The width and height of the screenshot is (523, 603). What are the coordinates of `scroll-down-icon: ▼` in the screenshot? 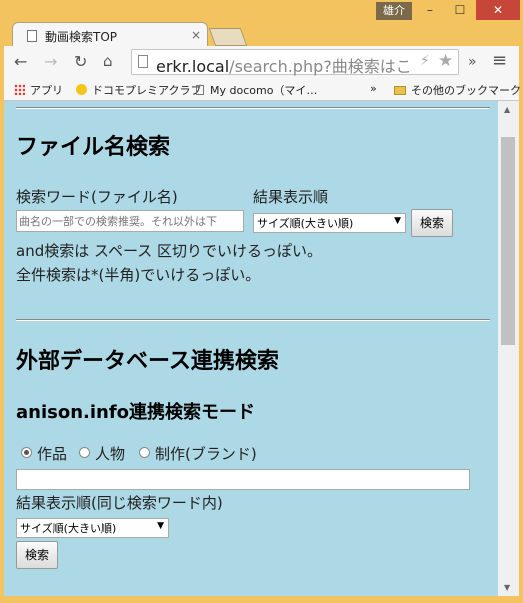 It's located at (507, 587).